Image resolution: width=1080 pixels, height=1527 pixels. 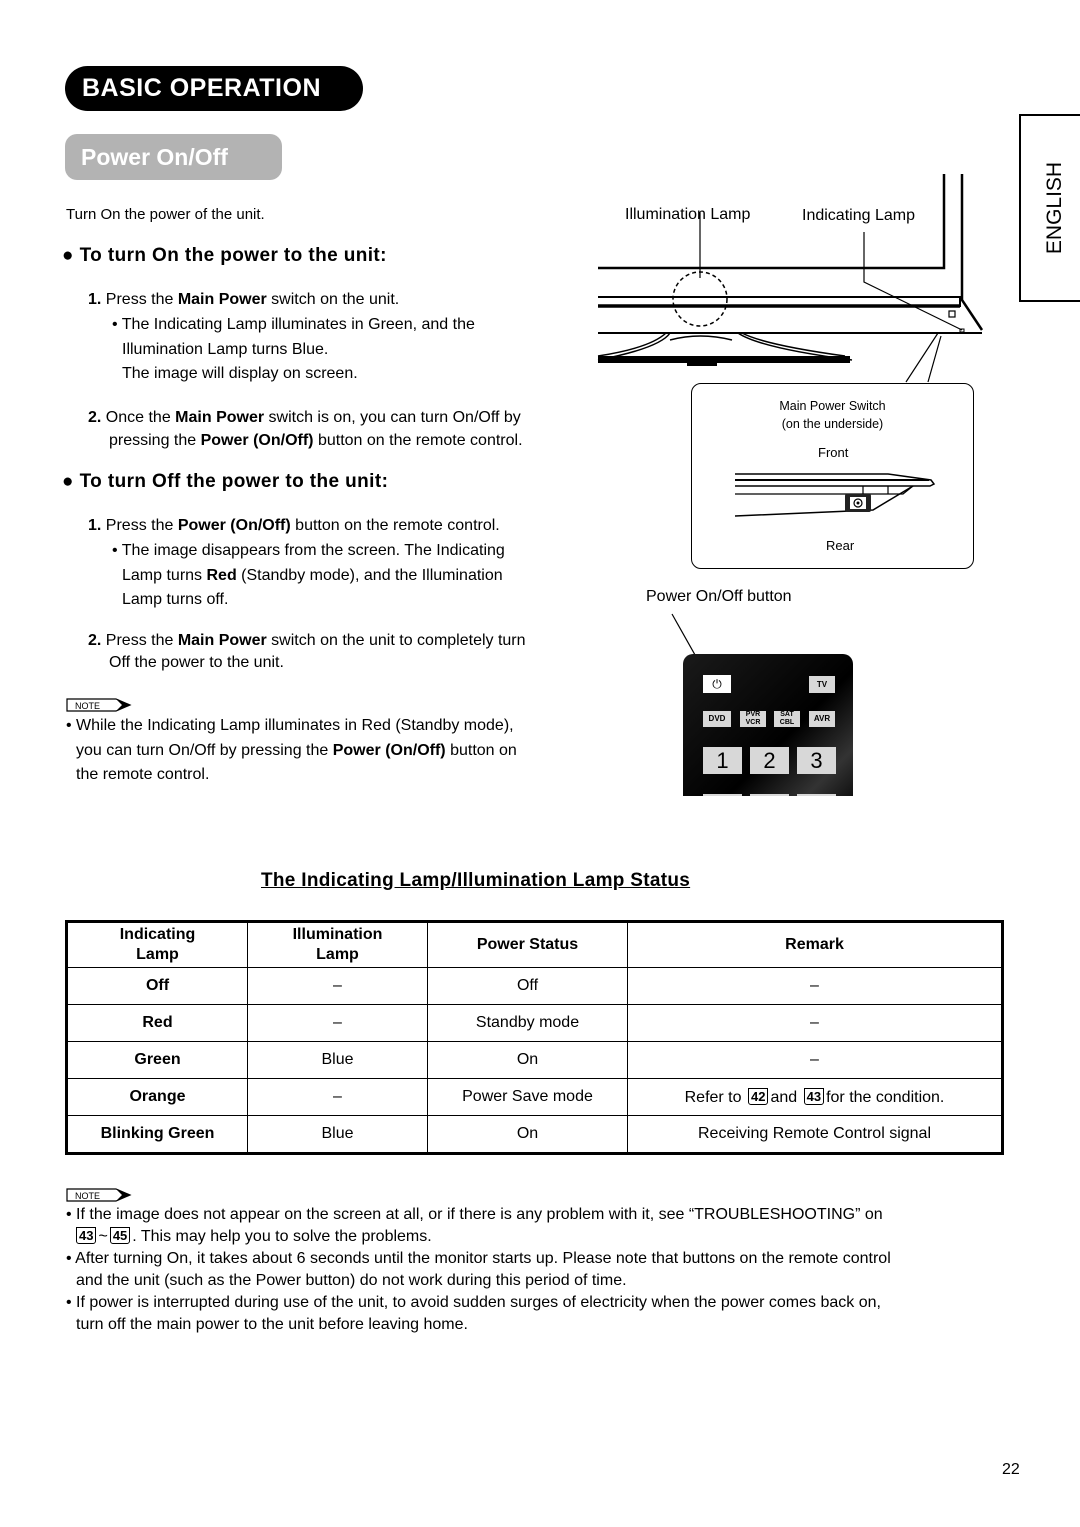 What do you see at coordinates (333, 299) in the screenshot?
I see `step-text: switch on the unit.` at bounding box center [333, 299].